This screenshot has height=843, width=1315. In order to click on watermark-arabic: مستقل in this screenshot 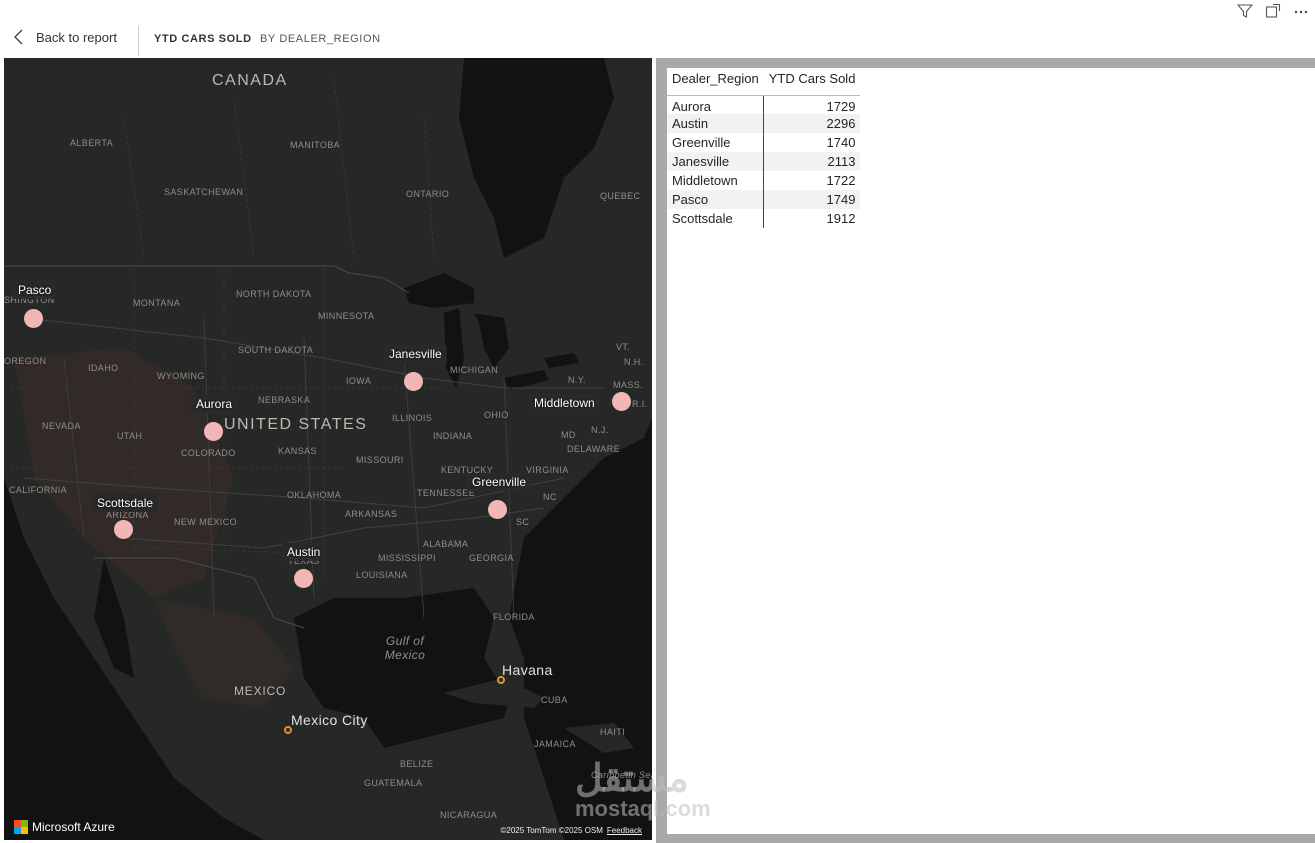, I will do `click(632, 779)`.